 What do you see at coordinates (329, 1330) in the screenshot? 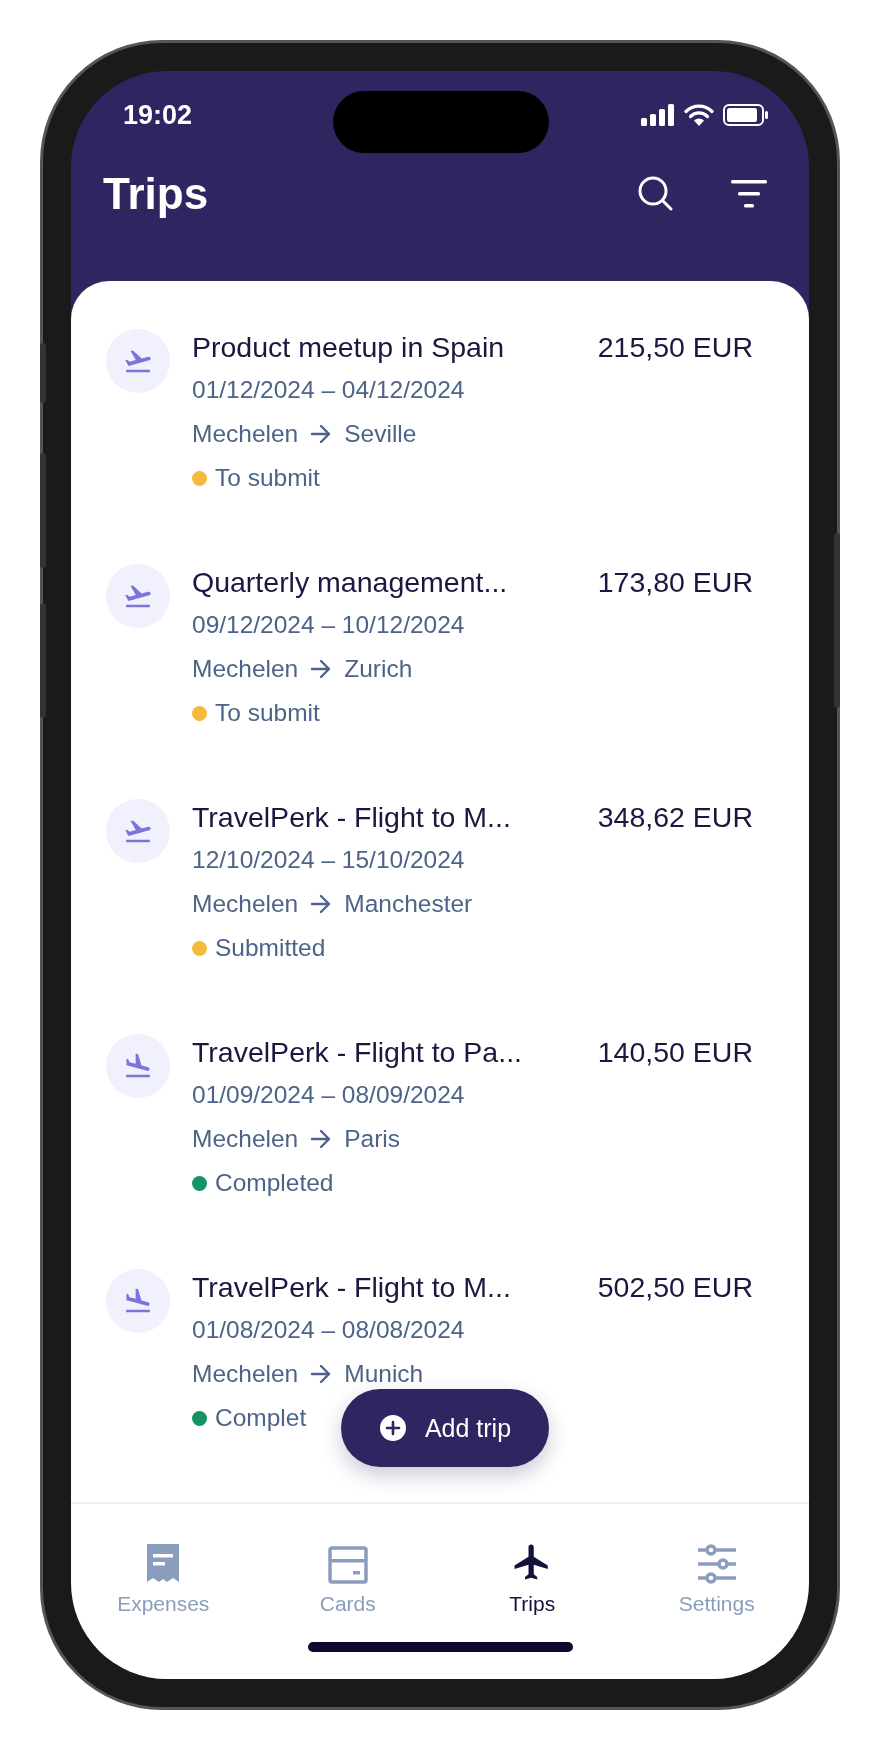
I see `trip-dates: 01/08/2024 – 08/08/2024` at bounding box center [329, 1330].